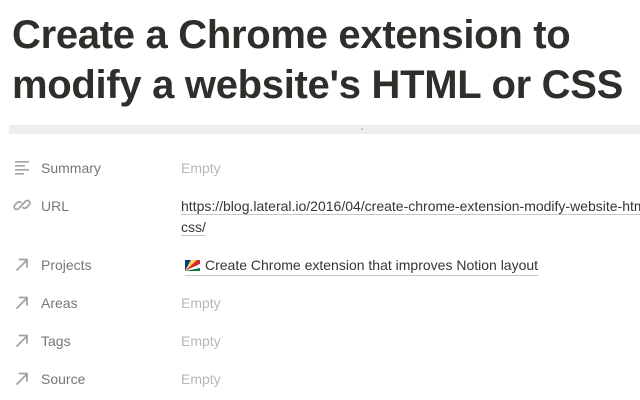  I want to click on header-divider, so click(324, 129).